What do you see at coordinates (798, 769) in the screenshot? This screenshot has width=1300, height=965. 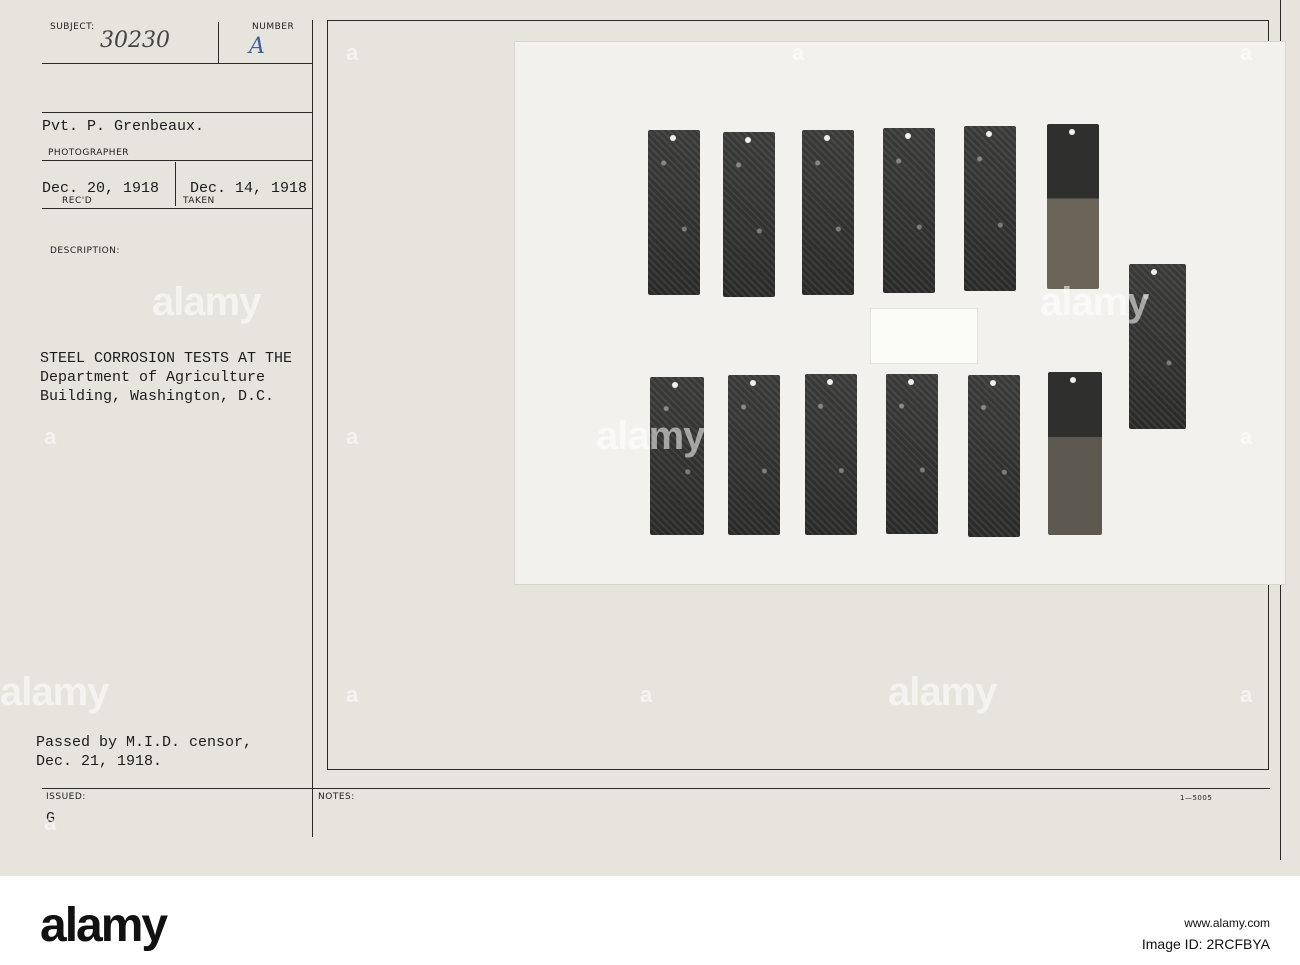 I see `notes-box-bottom` at bounding box center [798, 769].